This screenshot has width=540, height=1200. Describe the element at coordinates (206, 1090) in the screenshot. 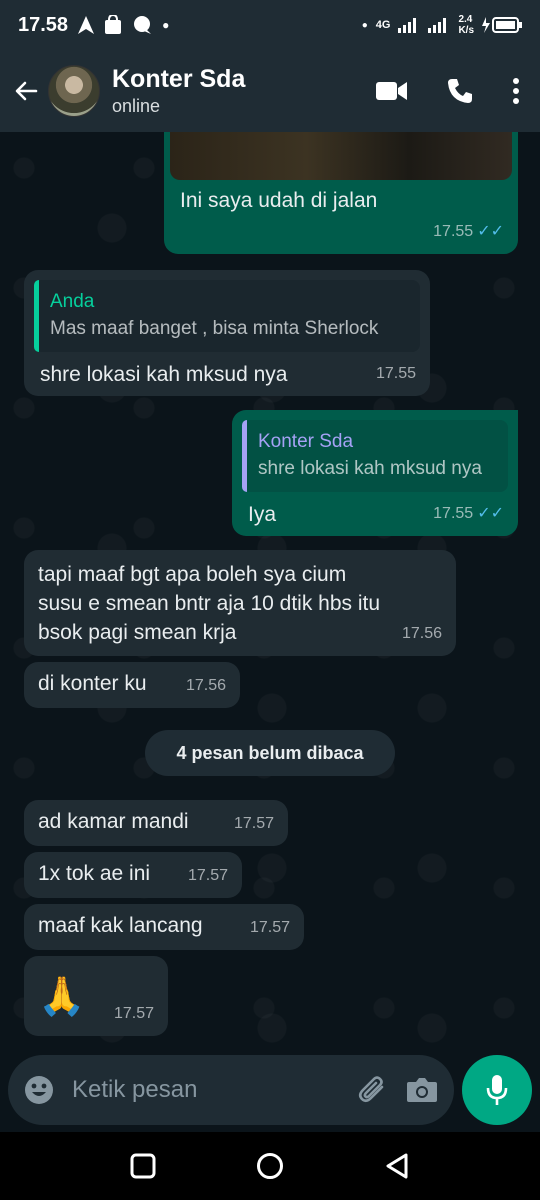

I see `message-input: Ketik pesan` at that location.